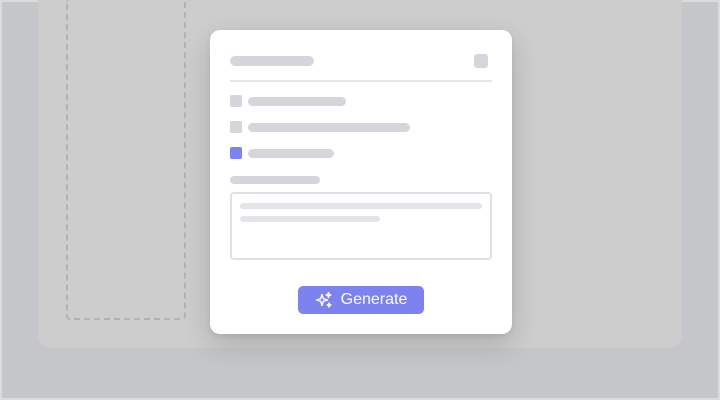 The image size is (720, 400). Describe the element at coordinates (361, 226) in the screenshot. I see `prompt-textarea` at that location.